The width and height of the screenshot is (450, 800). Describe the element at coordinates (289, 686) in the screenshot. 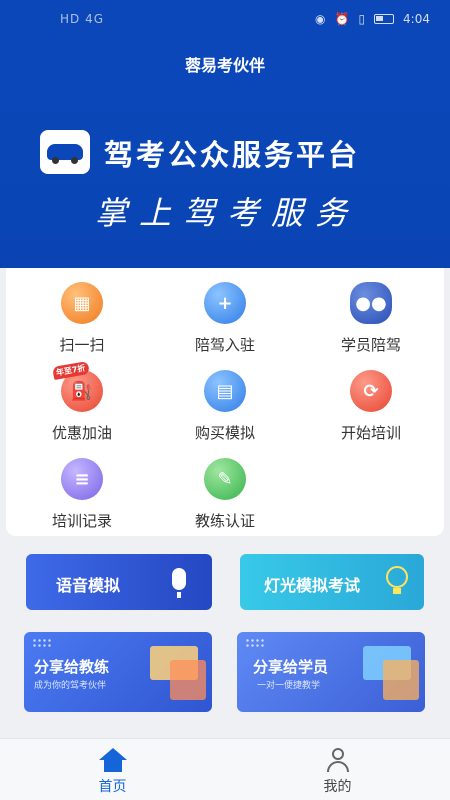

I see `share-student-subtitle: 一对一便捷教学` at that location.